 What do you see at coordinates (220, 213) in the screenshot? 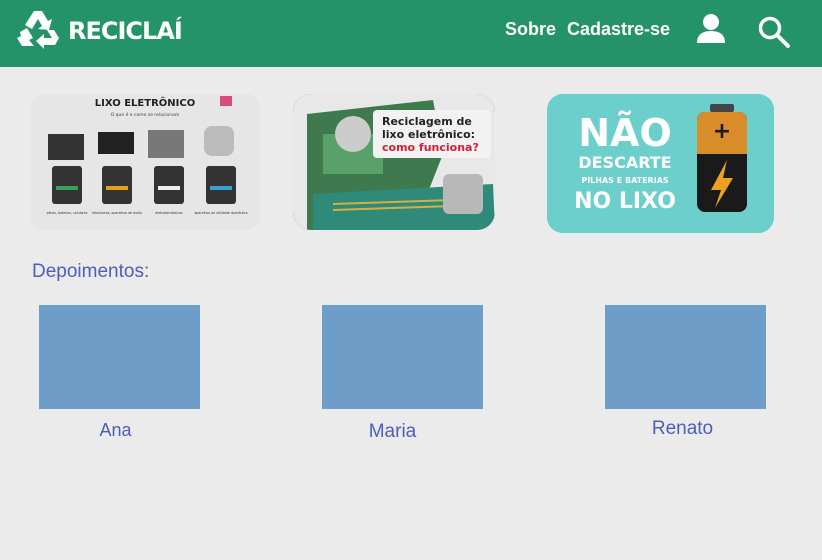
I see `bin-label-4: aparelhos de utilidade doméstica` at bounding box center [220, 213].